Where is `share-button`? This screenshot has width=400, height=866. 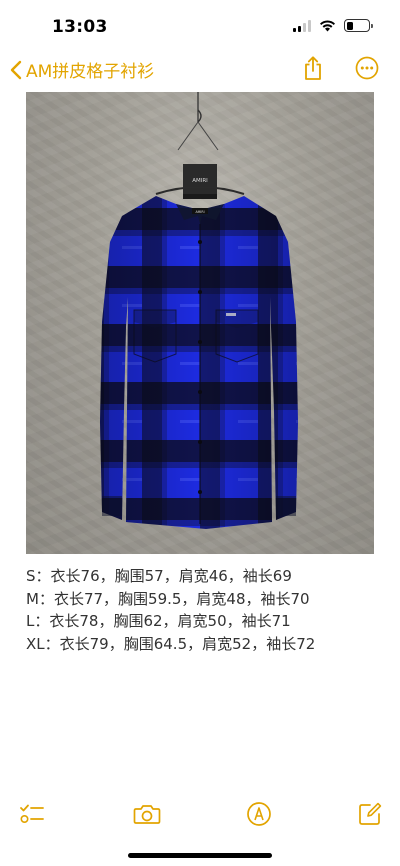
share-button is located at coordinates (313, 68).